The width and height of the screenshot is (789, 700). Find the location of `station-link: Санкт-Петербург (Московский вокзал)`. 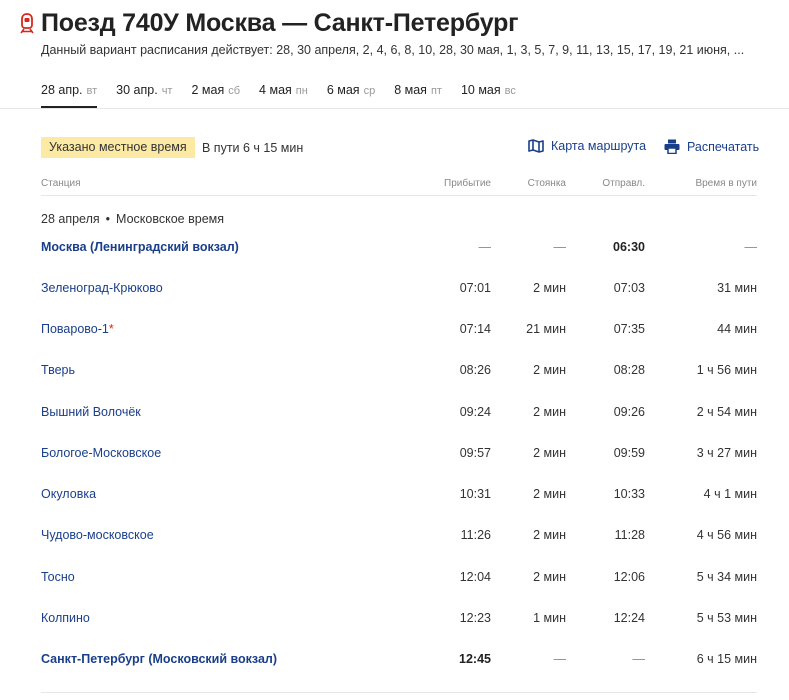

station-link: Санкт-Петербург (Московский вокзал) is located at coordinates (159, 659).